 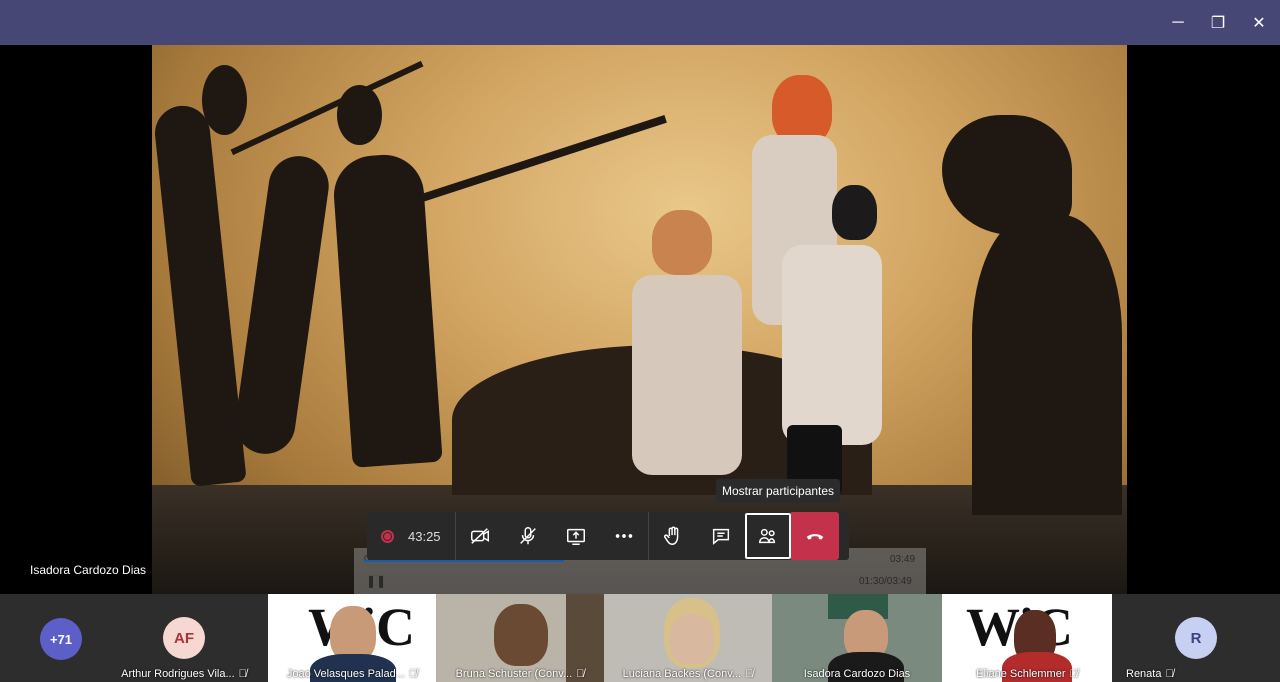 I want to click on participant-tile: Bruna Schuster (Conv... 🎙̸, so click(x=520, y=638).